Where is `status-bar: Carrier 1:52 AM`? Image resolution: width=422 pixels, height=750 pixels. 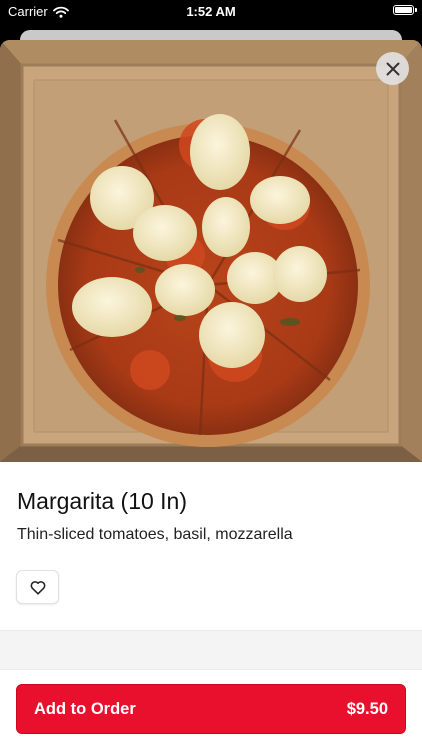
status-bar: Carrier 1:52 AM is located at coordinates (211, 12).